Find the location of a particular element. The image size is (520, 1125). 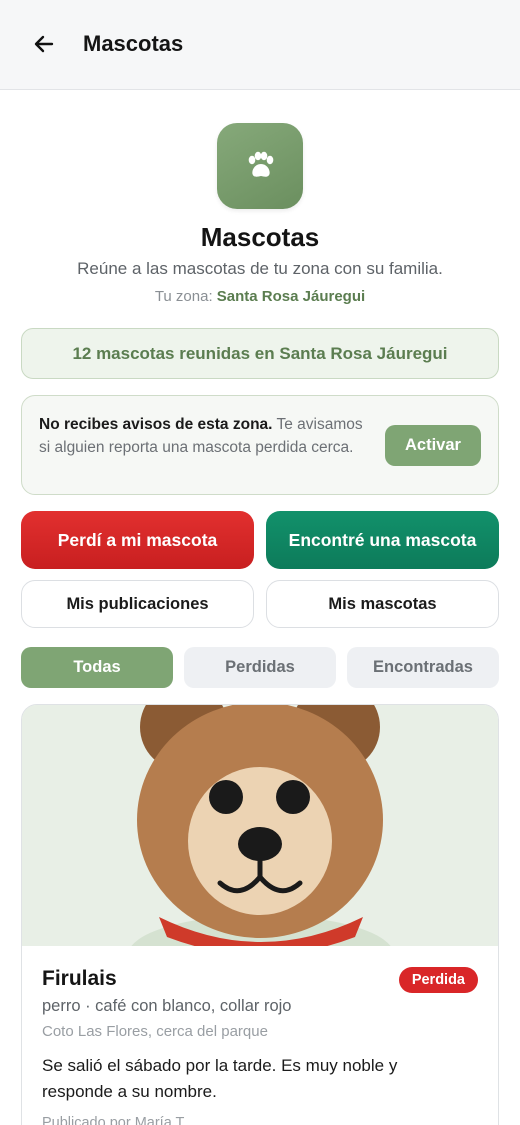

report-lost-pet-button: Perdí a mi mascota is located at coordinates (137, 540).